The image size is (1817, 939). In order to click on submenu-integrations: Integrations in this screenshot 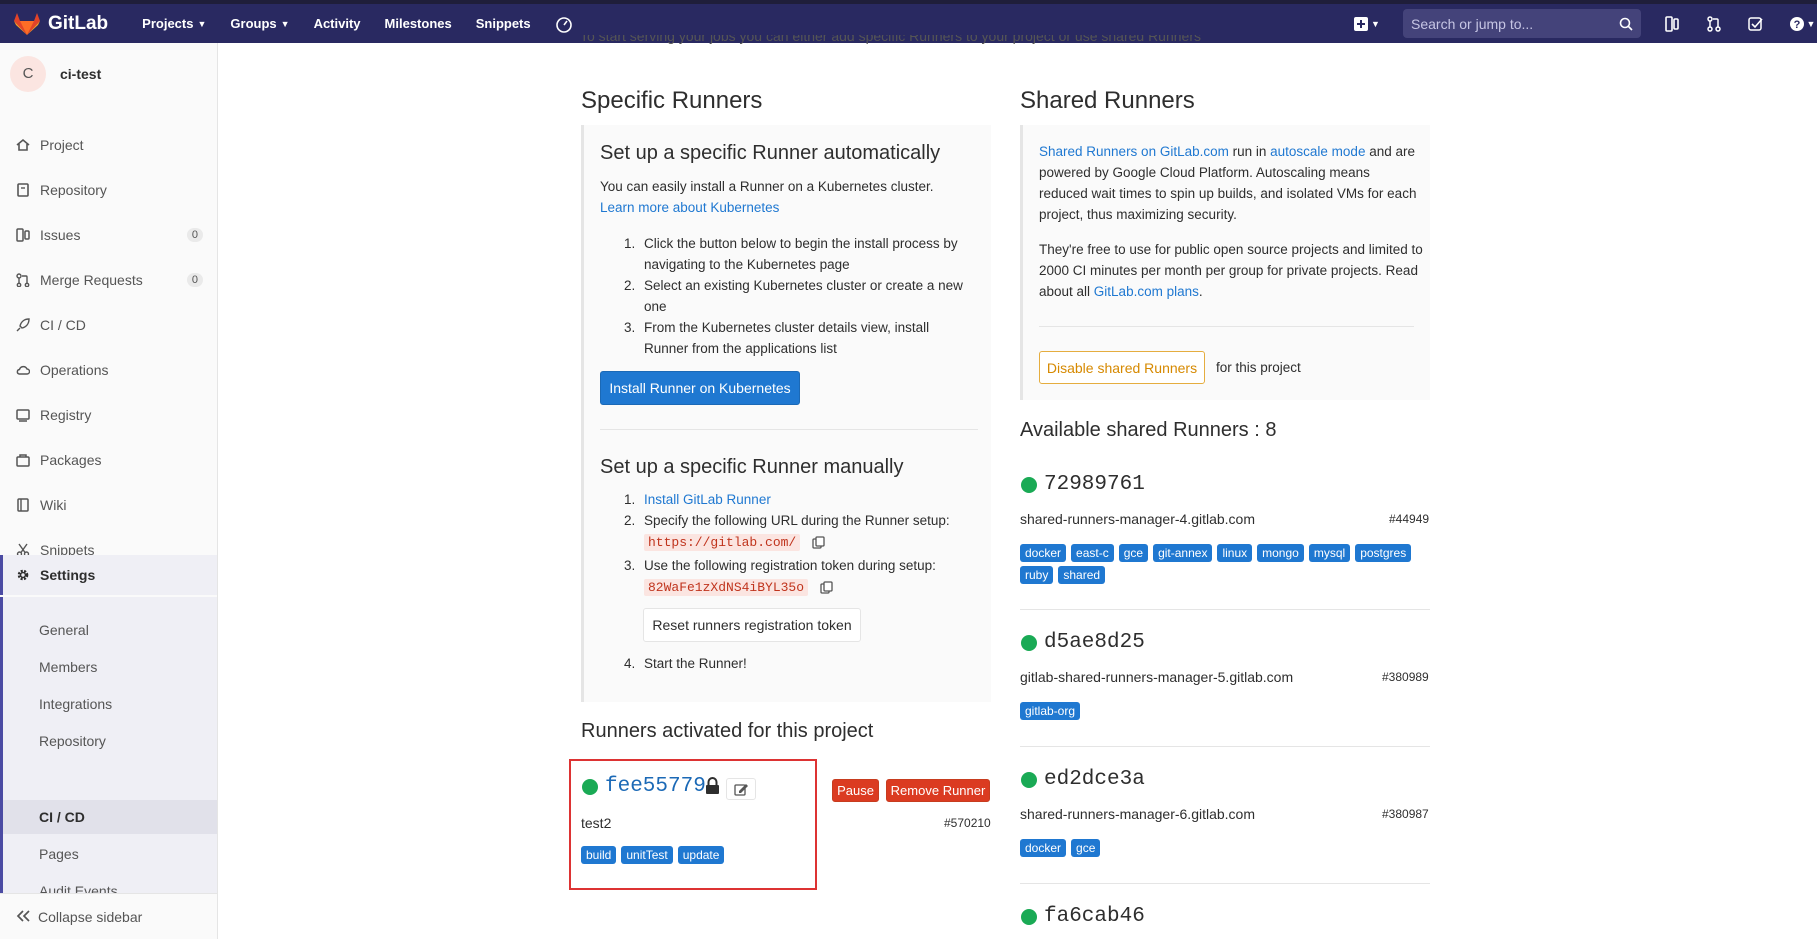, I will do `click(75, 704)`.